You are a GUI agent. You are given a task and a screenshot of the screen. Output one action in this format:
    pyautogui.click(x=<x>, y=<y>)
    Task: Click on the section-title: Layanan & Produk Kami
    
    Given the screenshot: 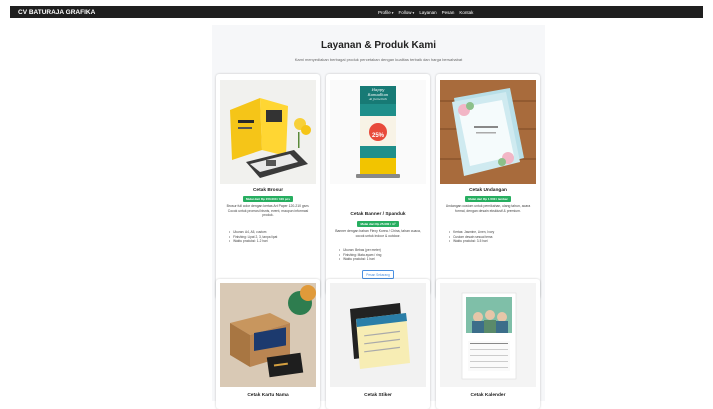 What is the action you would take?
    pyautogui.click(x=378, y=45)
    